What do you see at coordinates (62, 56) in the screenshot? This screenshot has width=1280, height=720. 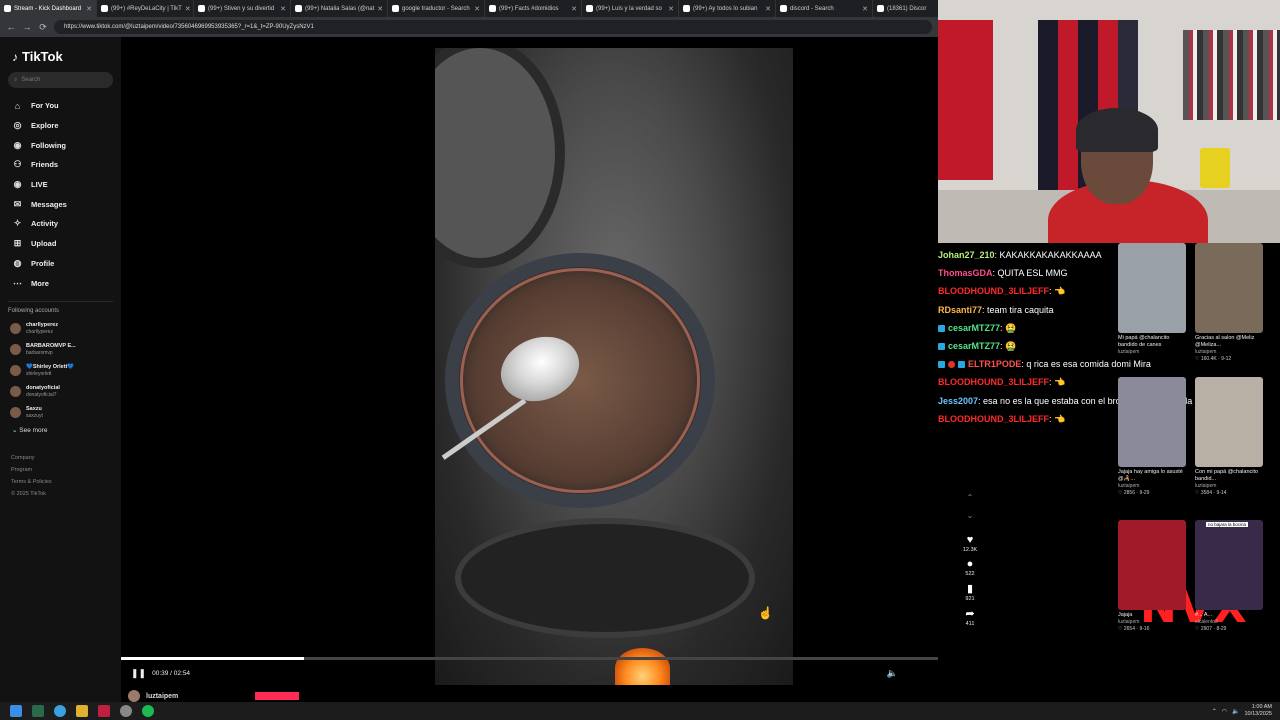 I see `tiktok-logo: ♪ TikTok` at bounding box center [62, 56].